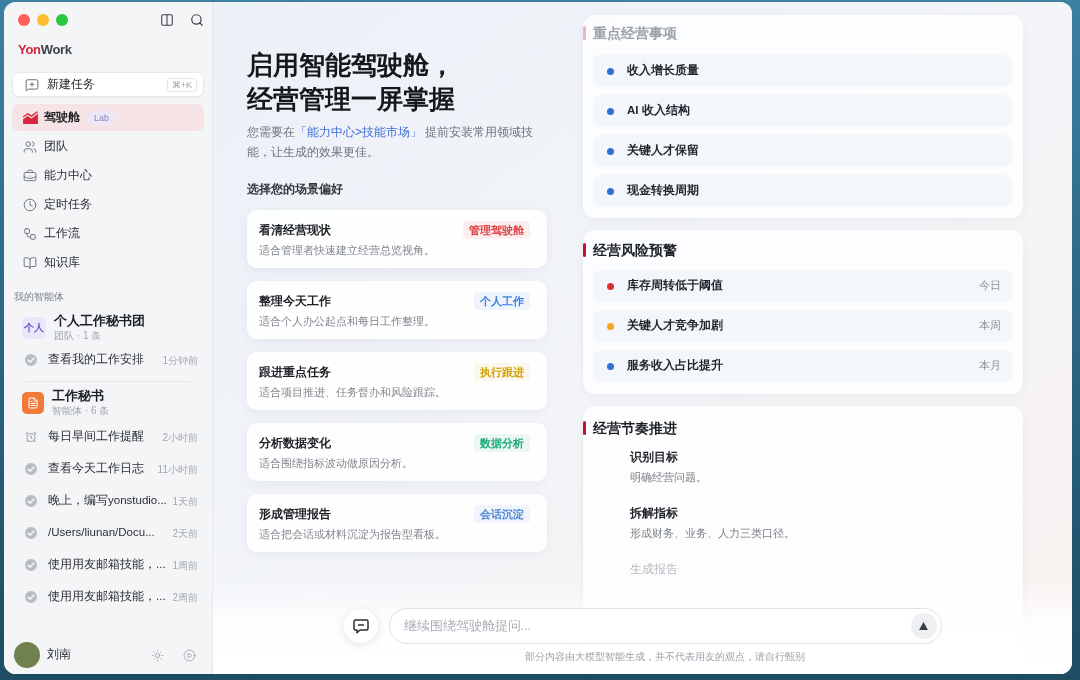 The image size is (1080, 680). I want to click on nav-item: 能力中心, so click(108, 175).